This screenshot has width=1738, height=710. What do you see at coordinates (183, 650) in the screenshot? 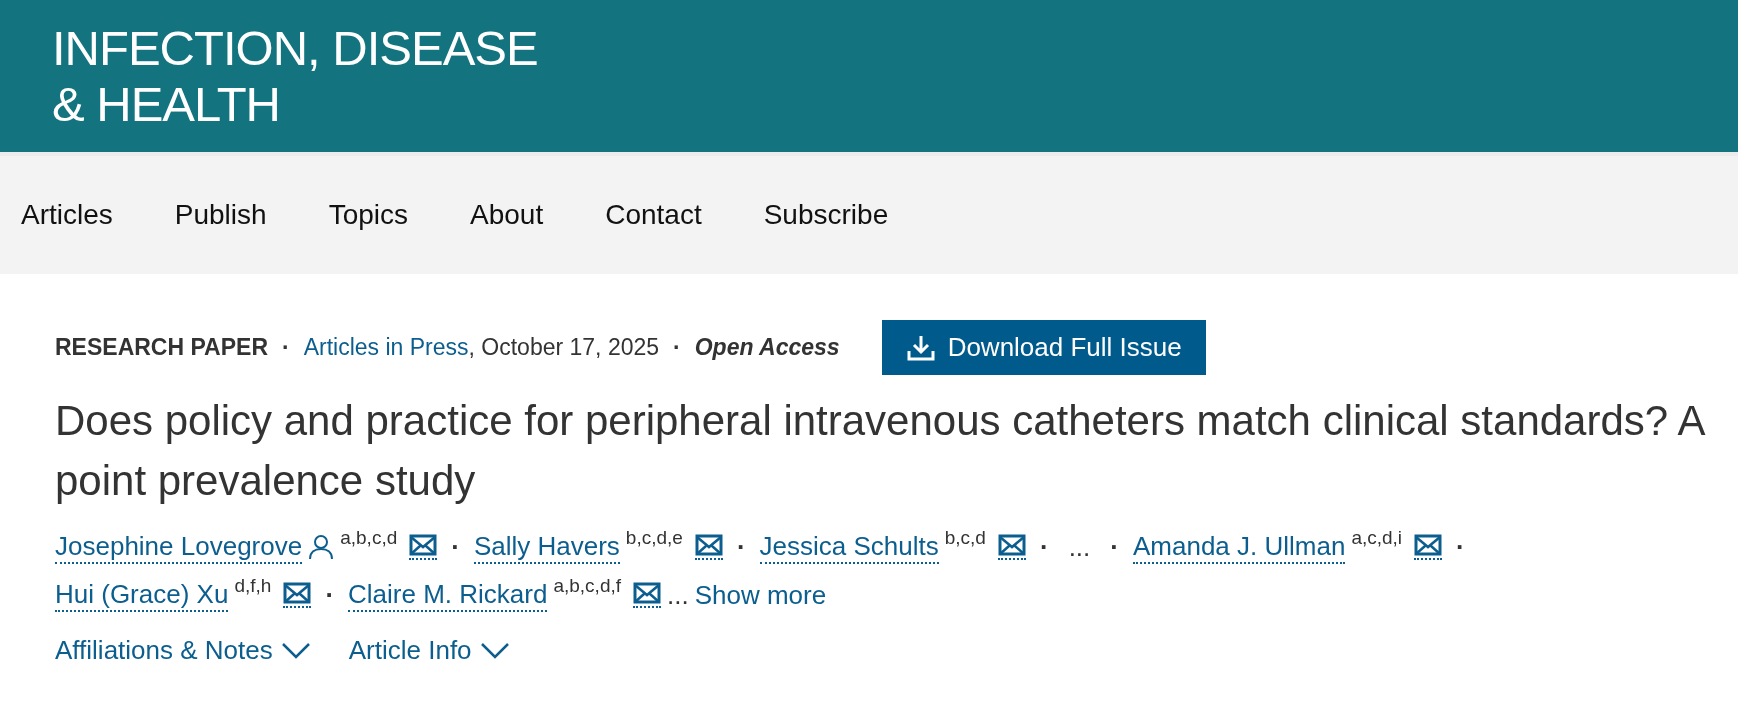
I see `section-toggle: Affiliations & Notes` at bounding box center [183, 650].